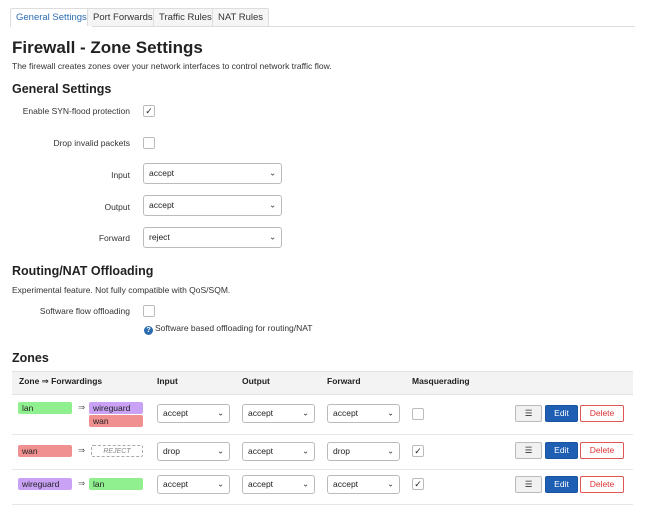  I want to click on syn-flood-label: Enable SYN-flood protection, so click(76, 111).